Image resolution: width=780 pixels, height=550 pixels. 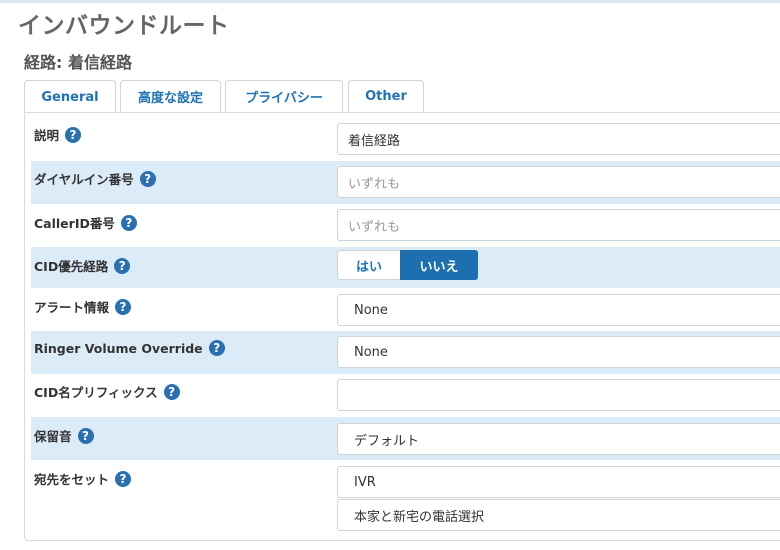 What do you see at coordinates (558, 482) in the screenshot?
I see `destination-type-select: IVR` at bounding box center [558, 482].